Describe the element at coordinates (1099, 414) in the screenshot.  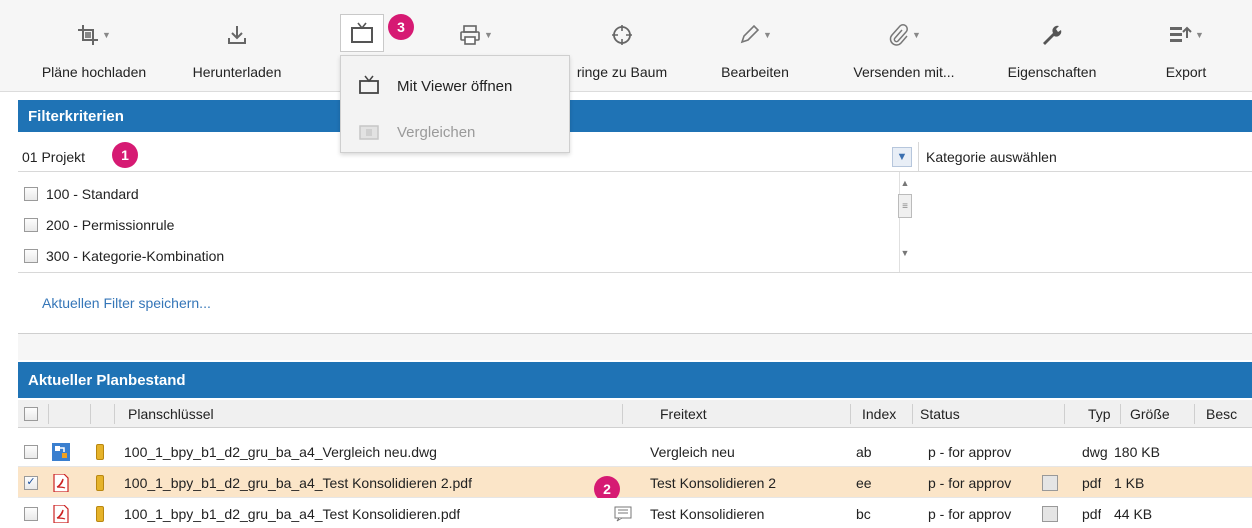
I see `column-header-type: Typ` at that location.